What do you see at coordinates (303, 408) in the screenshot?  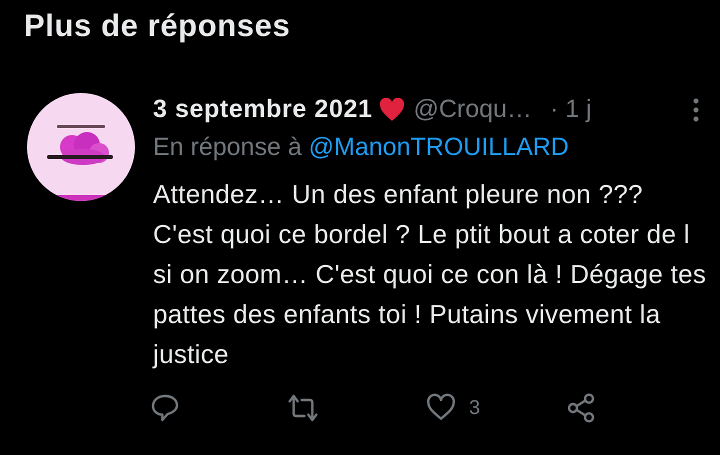 I see `retweet-icon` at bounding box center [303, 408].